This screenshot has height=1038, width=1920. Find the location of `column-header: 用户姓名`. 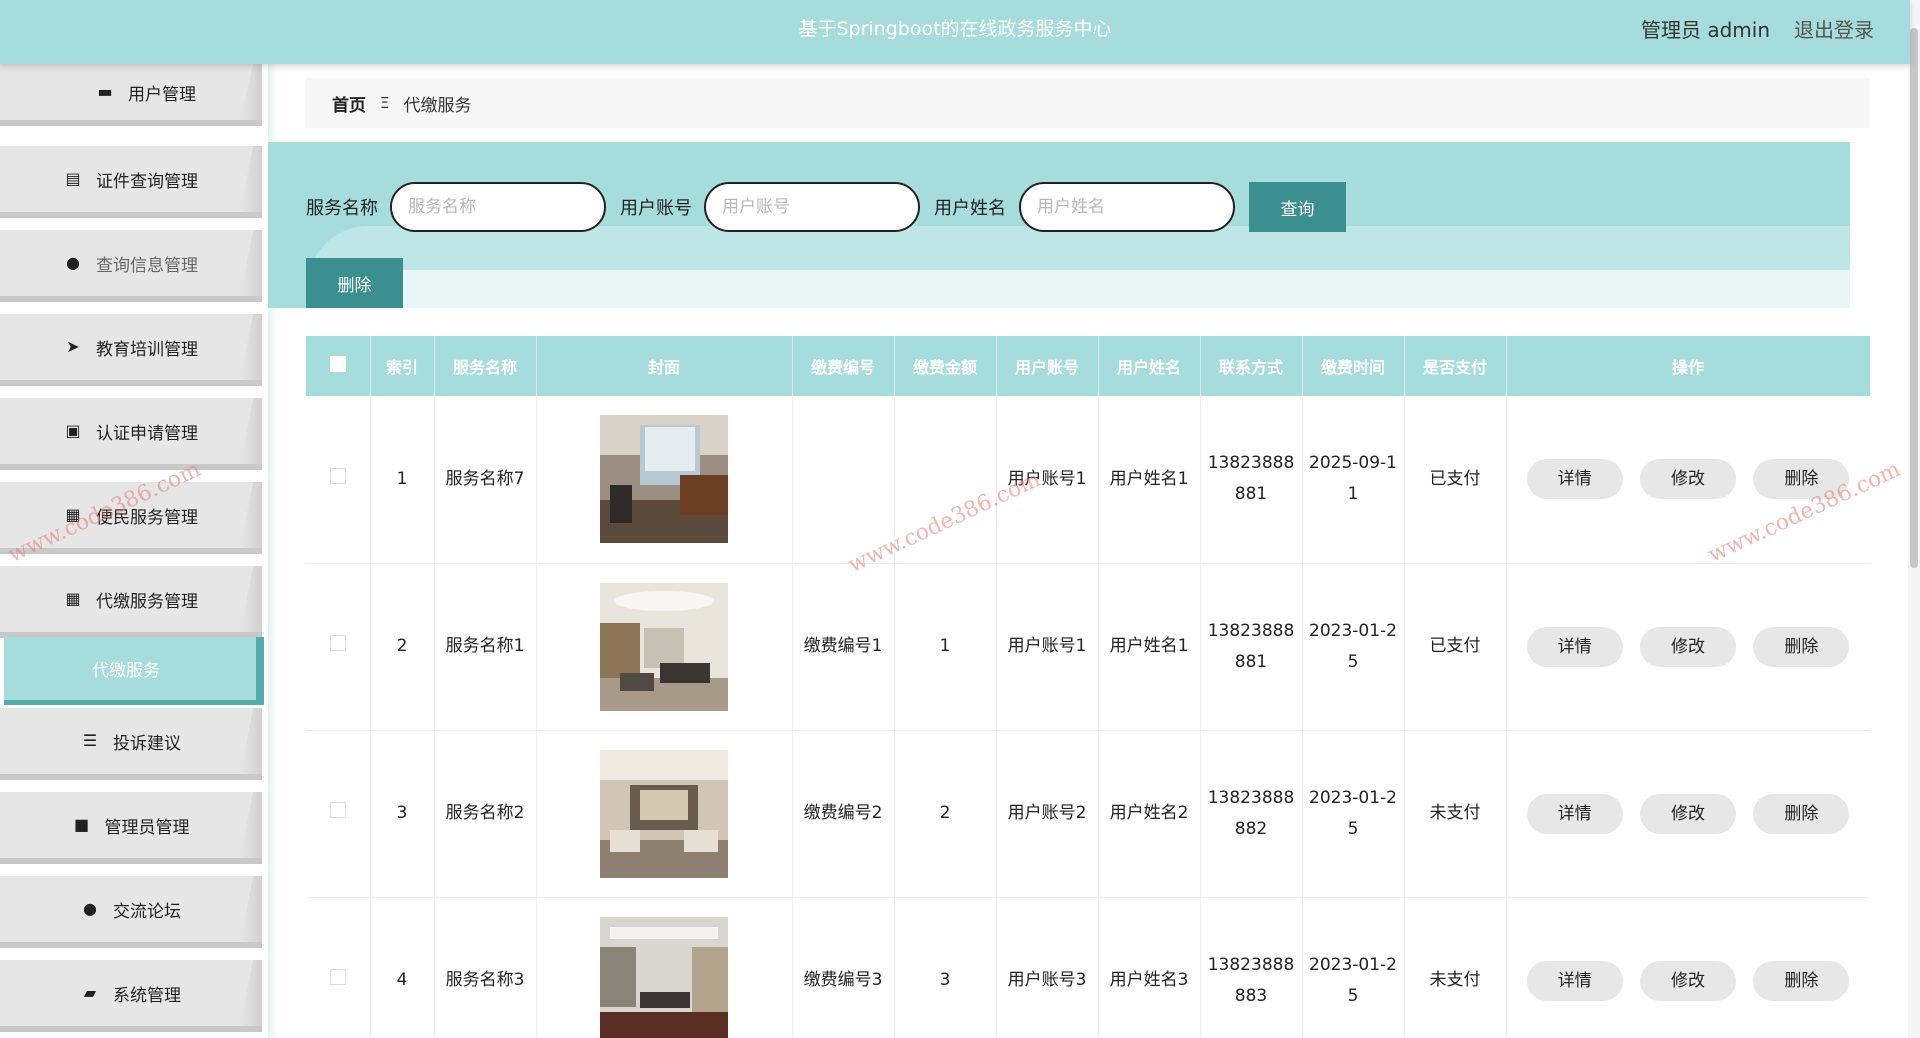

column-header: 用户姓名 is located at coordinates (1149, 366).